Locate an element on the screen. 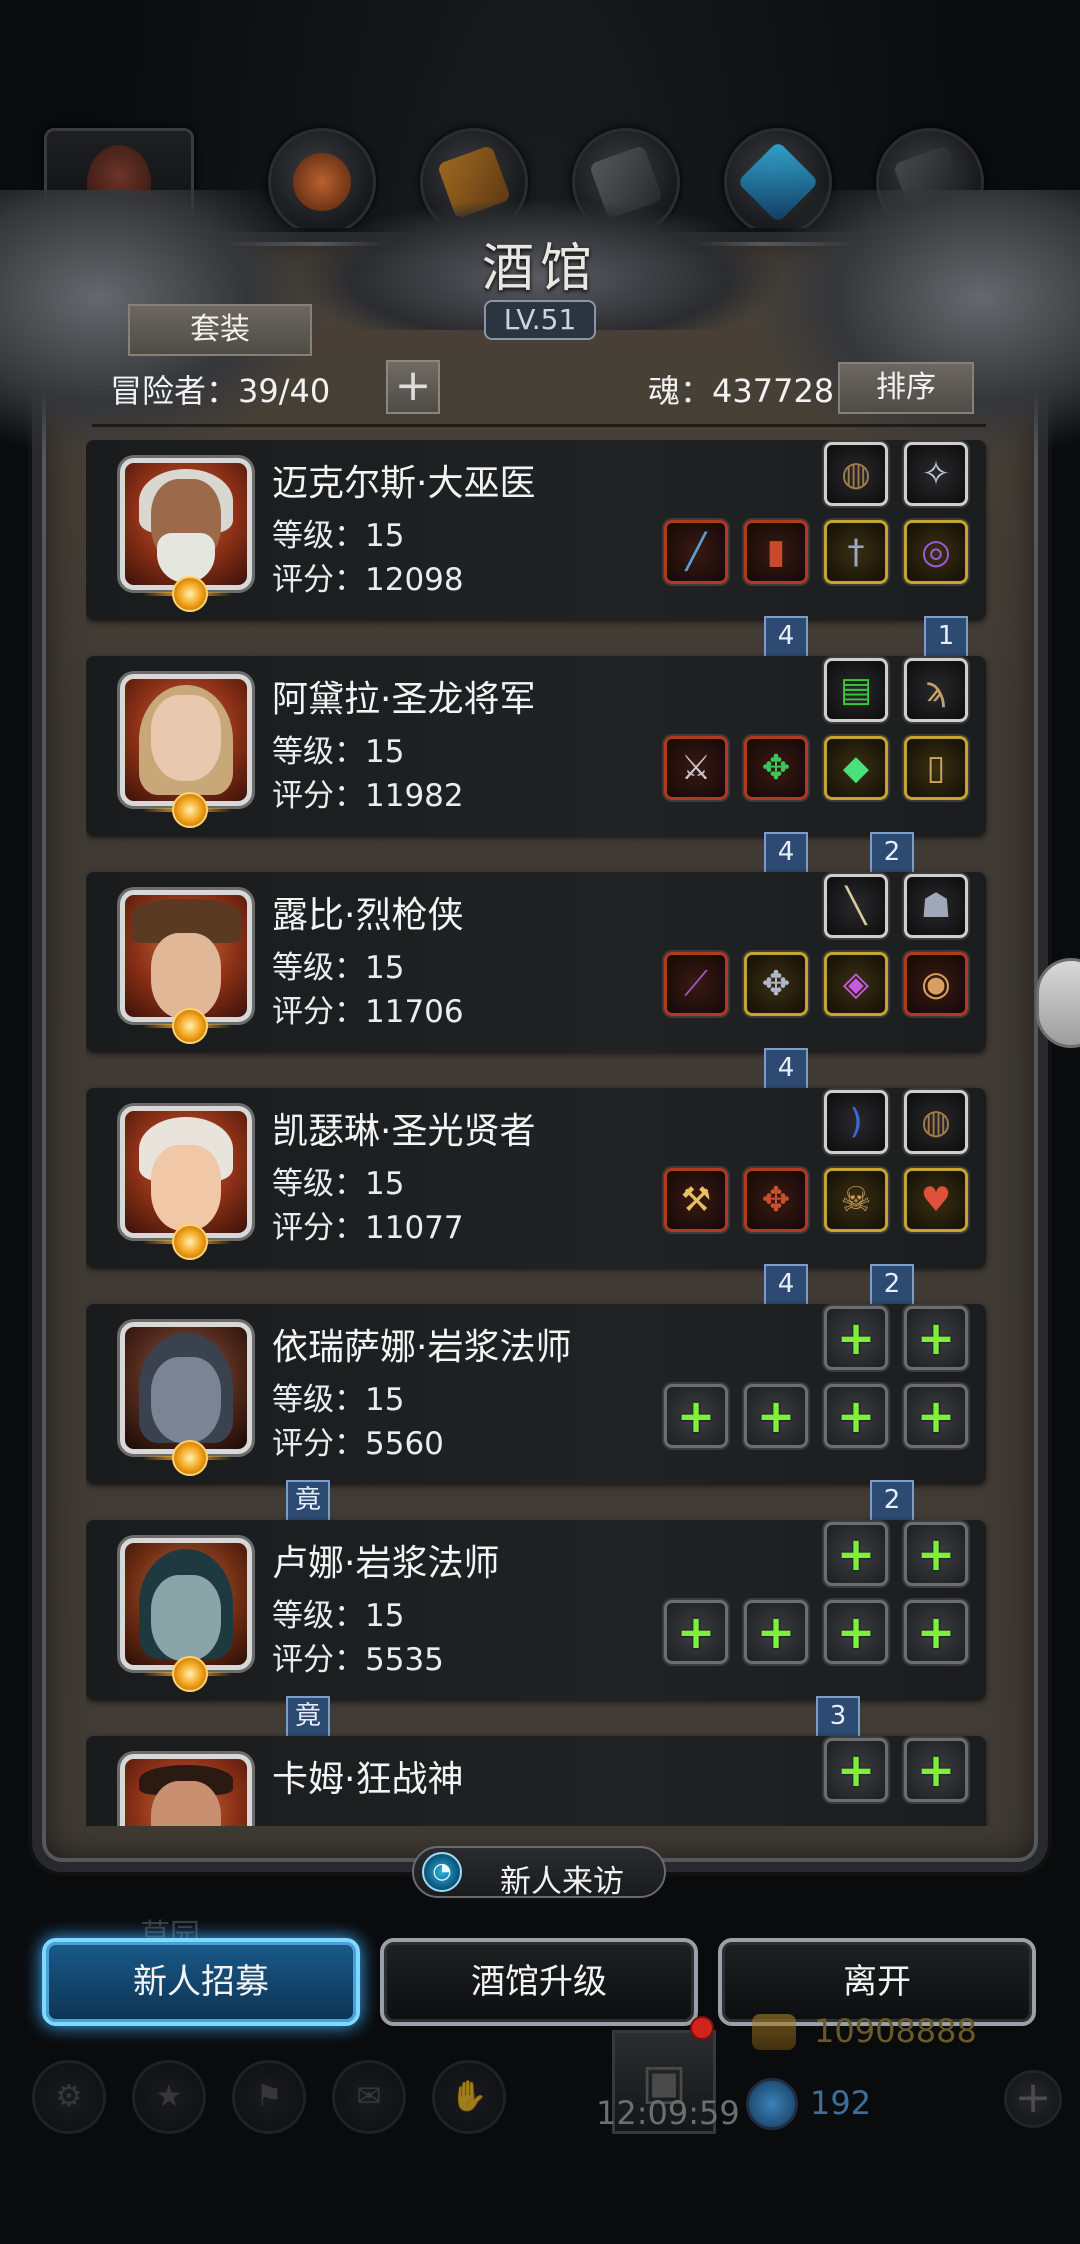 Image resolution: width=1080 pixels, height=2244 pixels. hero-score: 评分：5535 is located at coordinates (358, 1660).